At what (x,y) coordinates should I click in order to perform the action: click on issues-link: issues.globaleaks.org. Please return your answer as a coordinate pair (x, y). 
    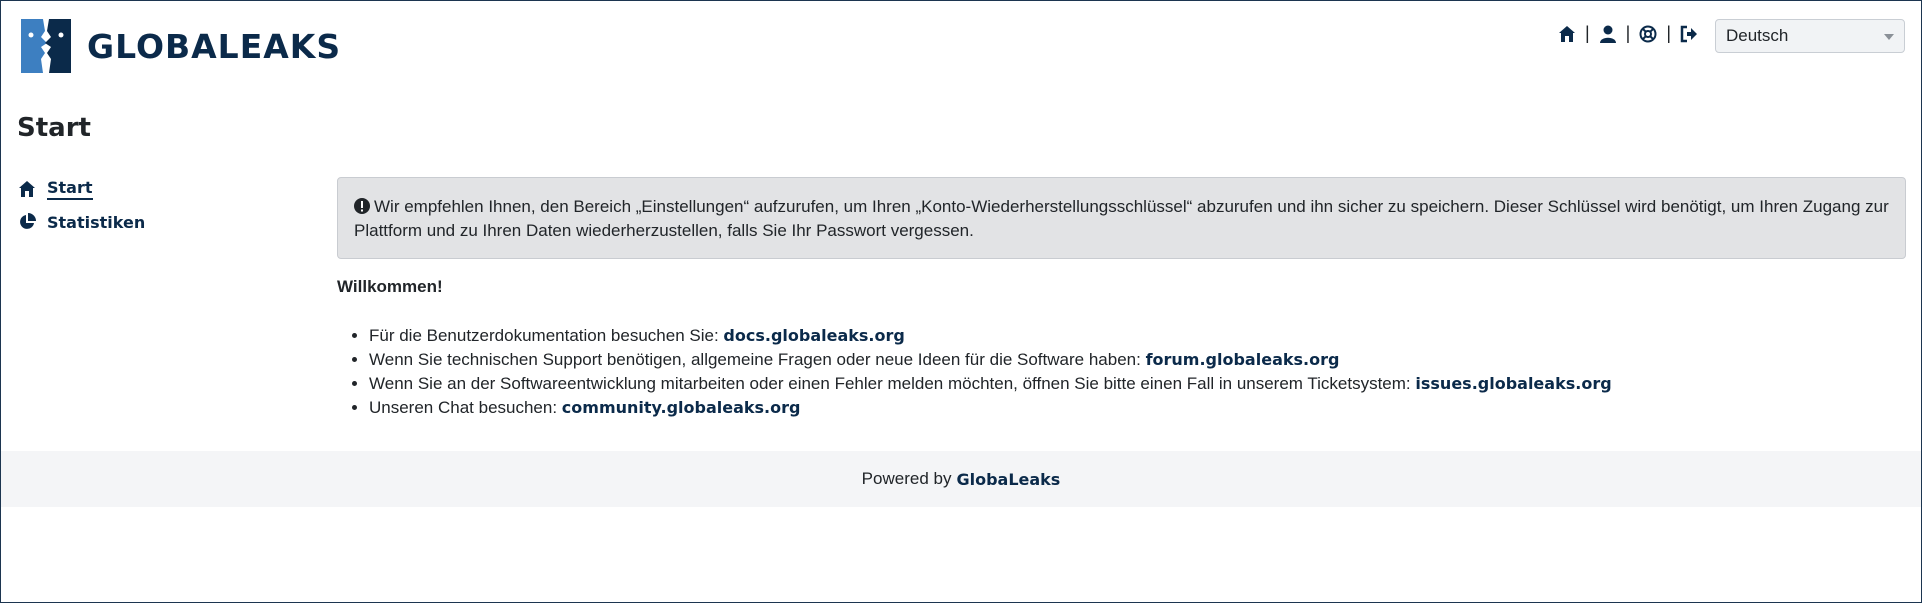
    Looking at the image, I should click on (1513, 383).